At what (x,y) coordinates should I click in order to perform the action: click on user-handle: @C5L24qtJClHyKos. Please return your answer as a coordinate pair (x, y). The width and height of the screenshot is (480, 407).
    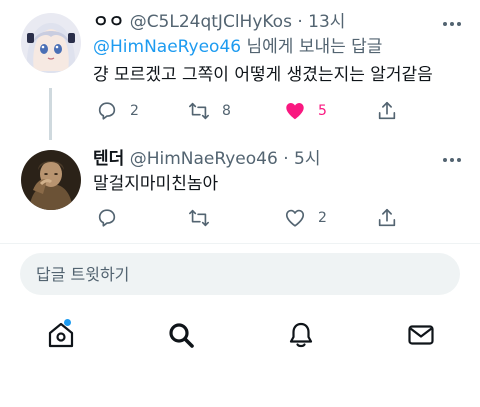
    Looking at the image, I should click on (211, 22).